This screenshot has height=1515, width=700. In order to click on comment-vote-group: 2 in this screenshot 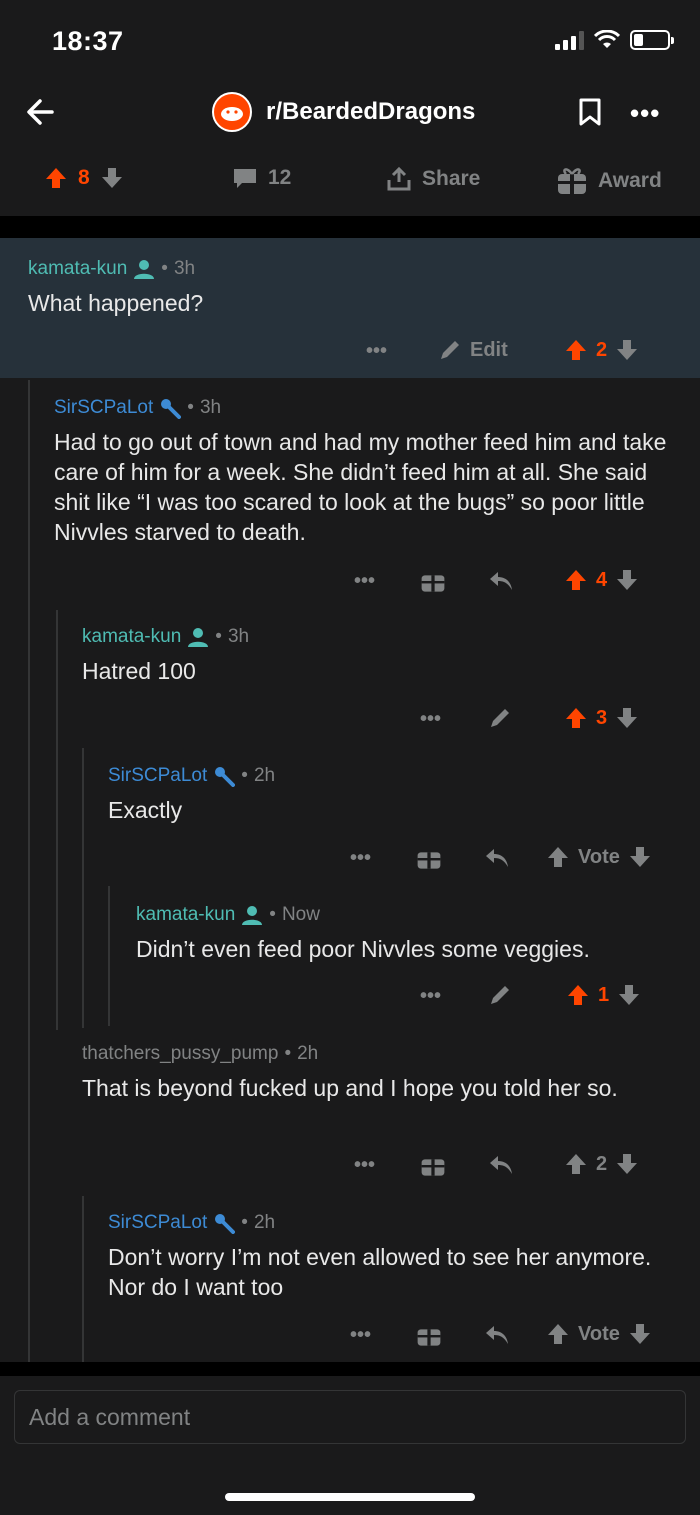, I will do `click(601, 1164)`.